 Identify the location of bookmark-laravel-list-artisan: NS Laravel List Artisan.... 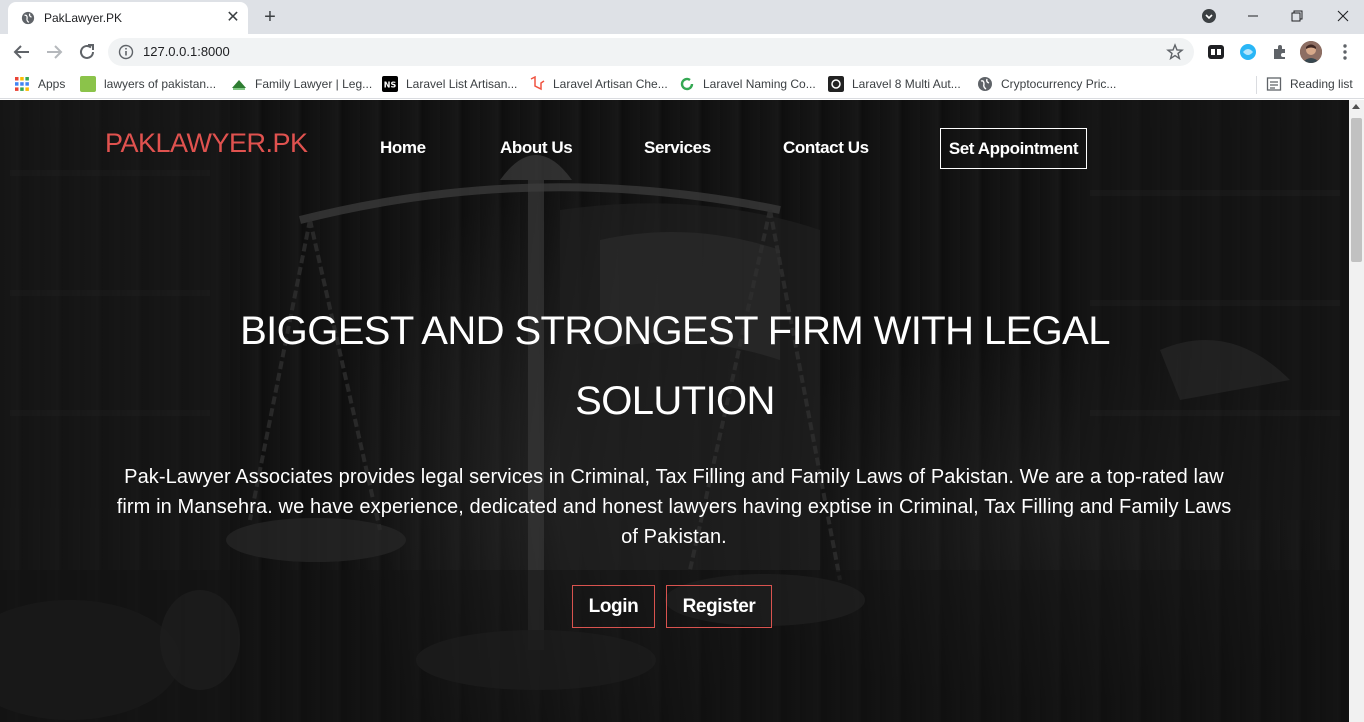
(449, 84).